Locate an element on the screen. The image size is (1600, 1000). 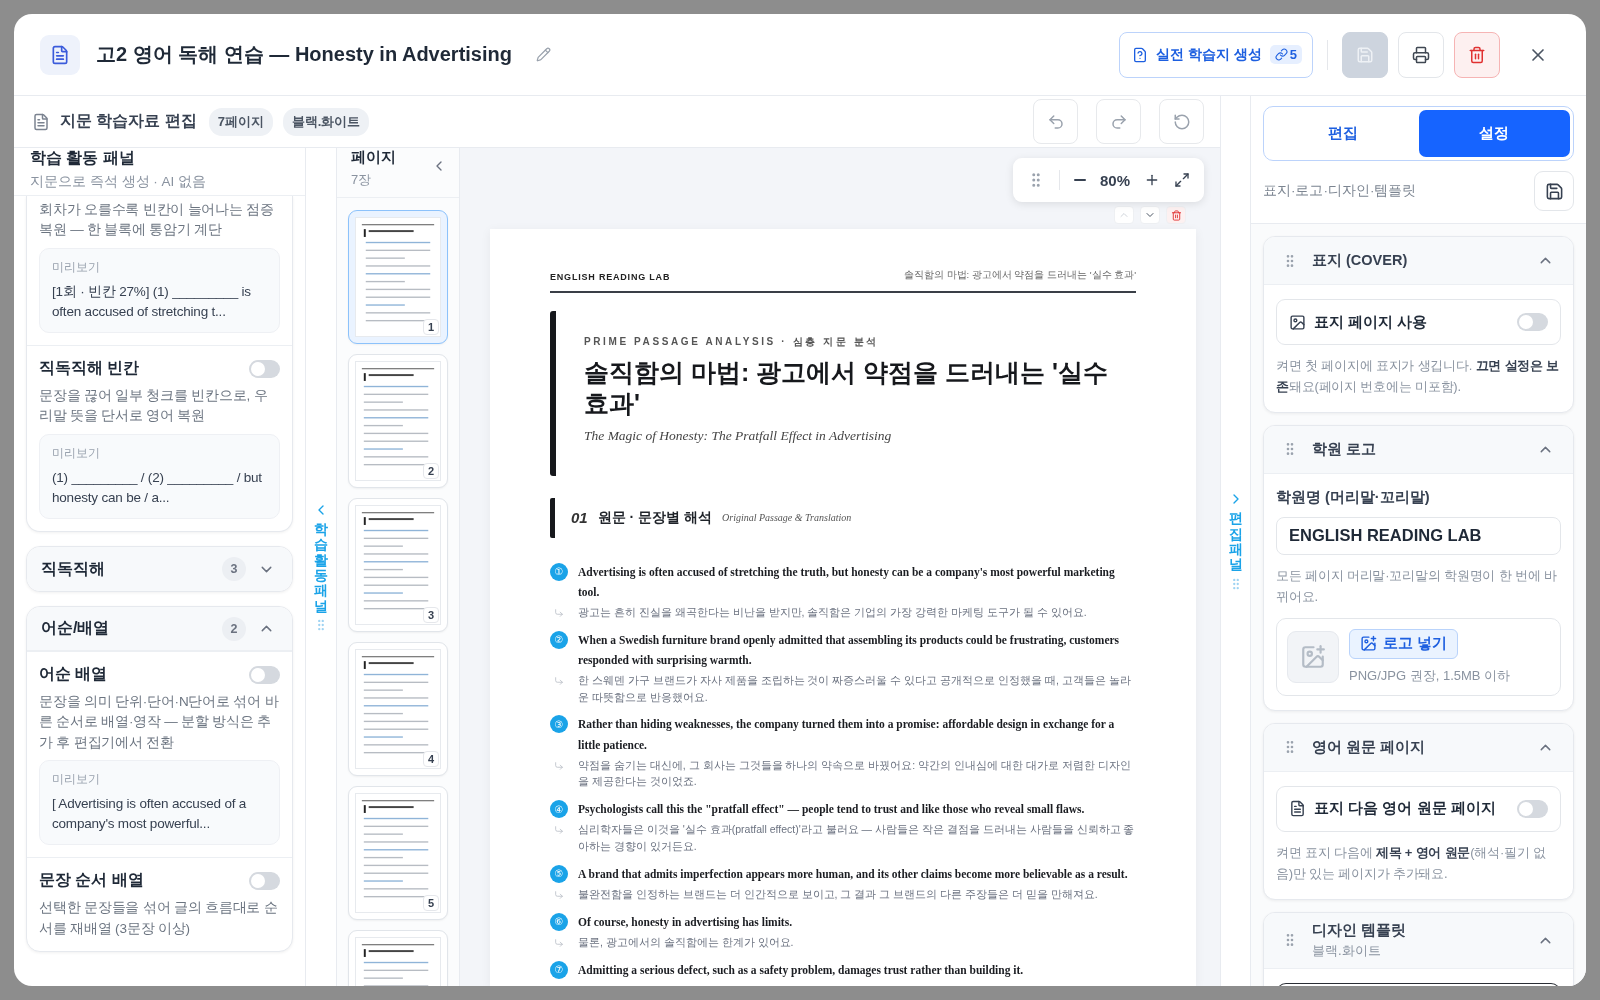
plus-icon is located at coordinates (1152, 180).